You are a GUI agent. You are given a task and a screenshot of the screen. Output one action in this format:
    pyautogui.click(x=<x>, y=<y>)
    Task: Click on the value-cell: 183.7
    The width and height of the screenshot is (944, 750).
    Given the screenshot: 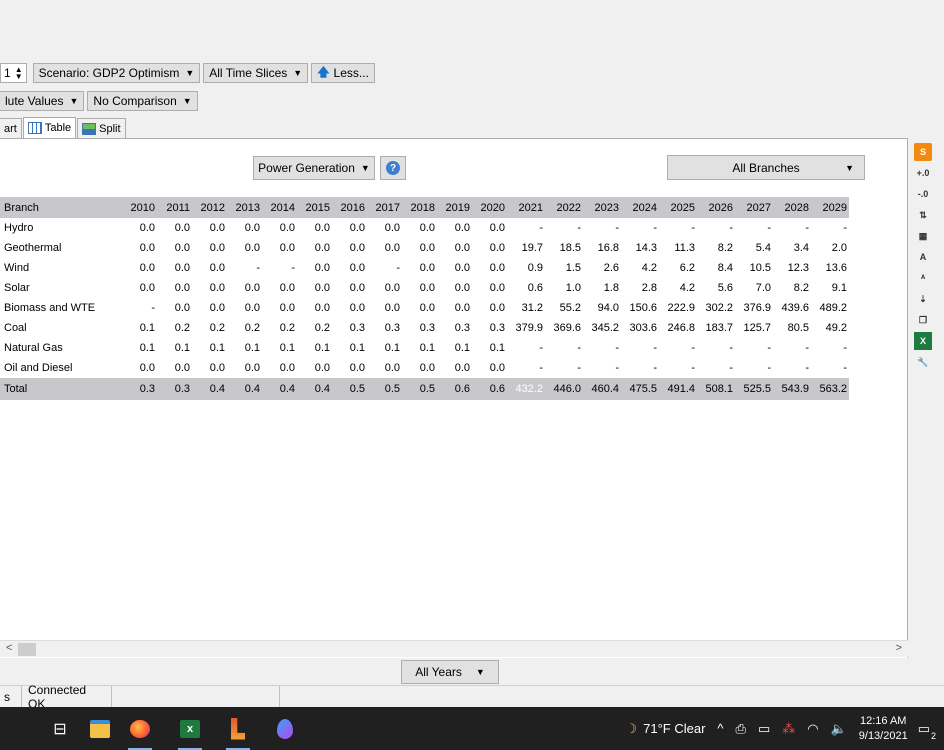 What is the action you would take?
    pyautogui.click(x=716, y=328)
    